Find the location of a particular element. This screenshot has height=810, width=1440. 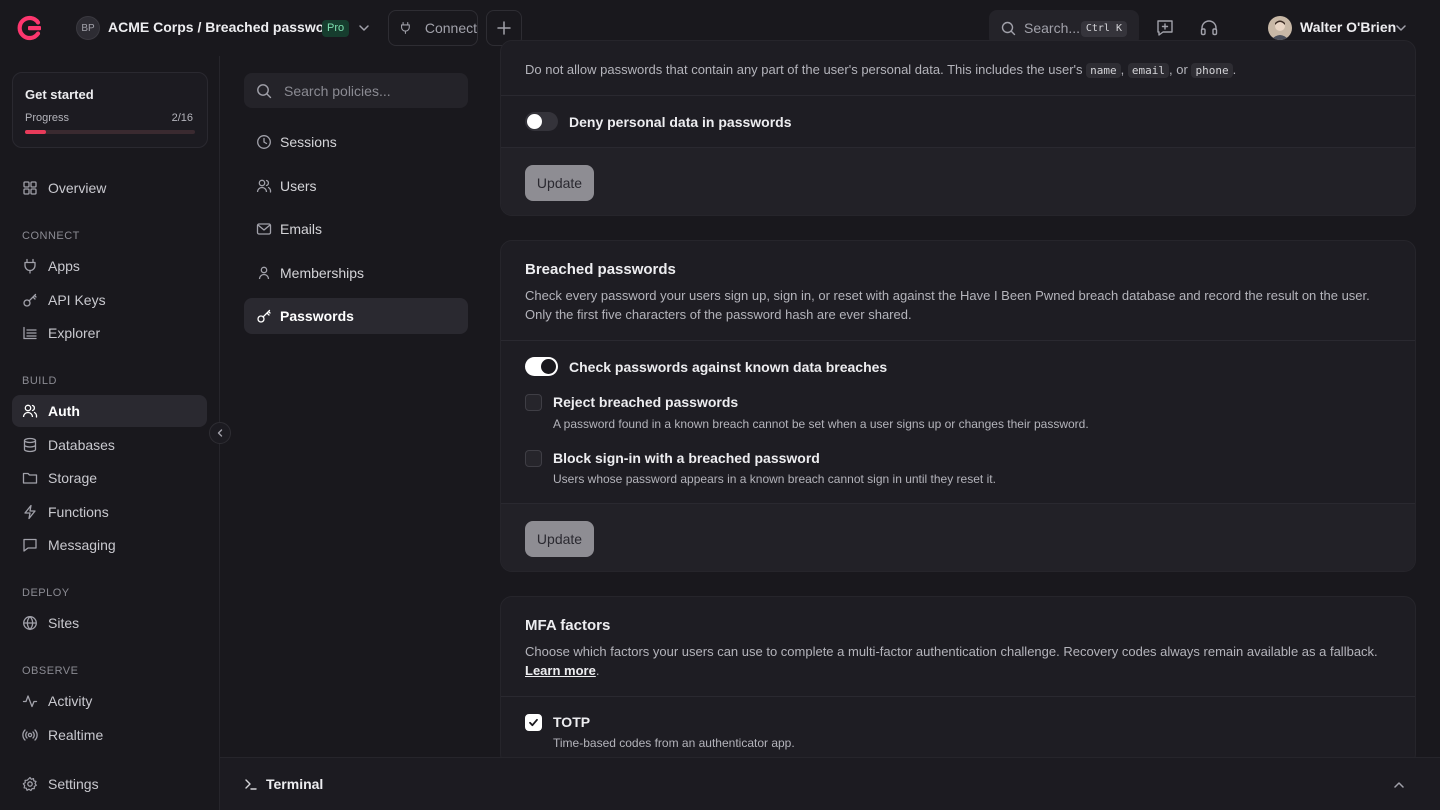

chevron-left-icon is located at coordinates (220, 433).